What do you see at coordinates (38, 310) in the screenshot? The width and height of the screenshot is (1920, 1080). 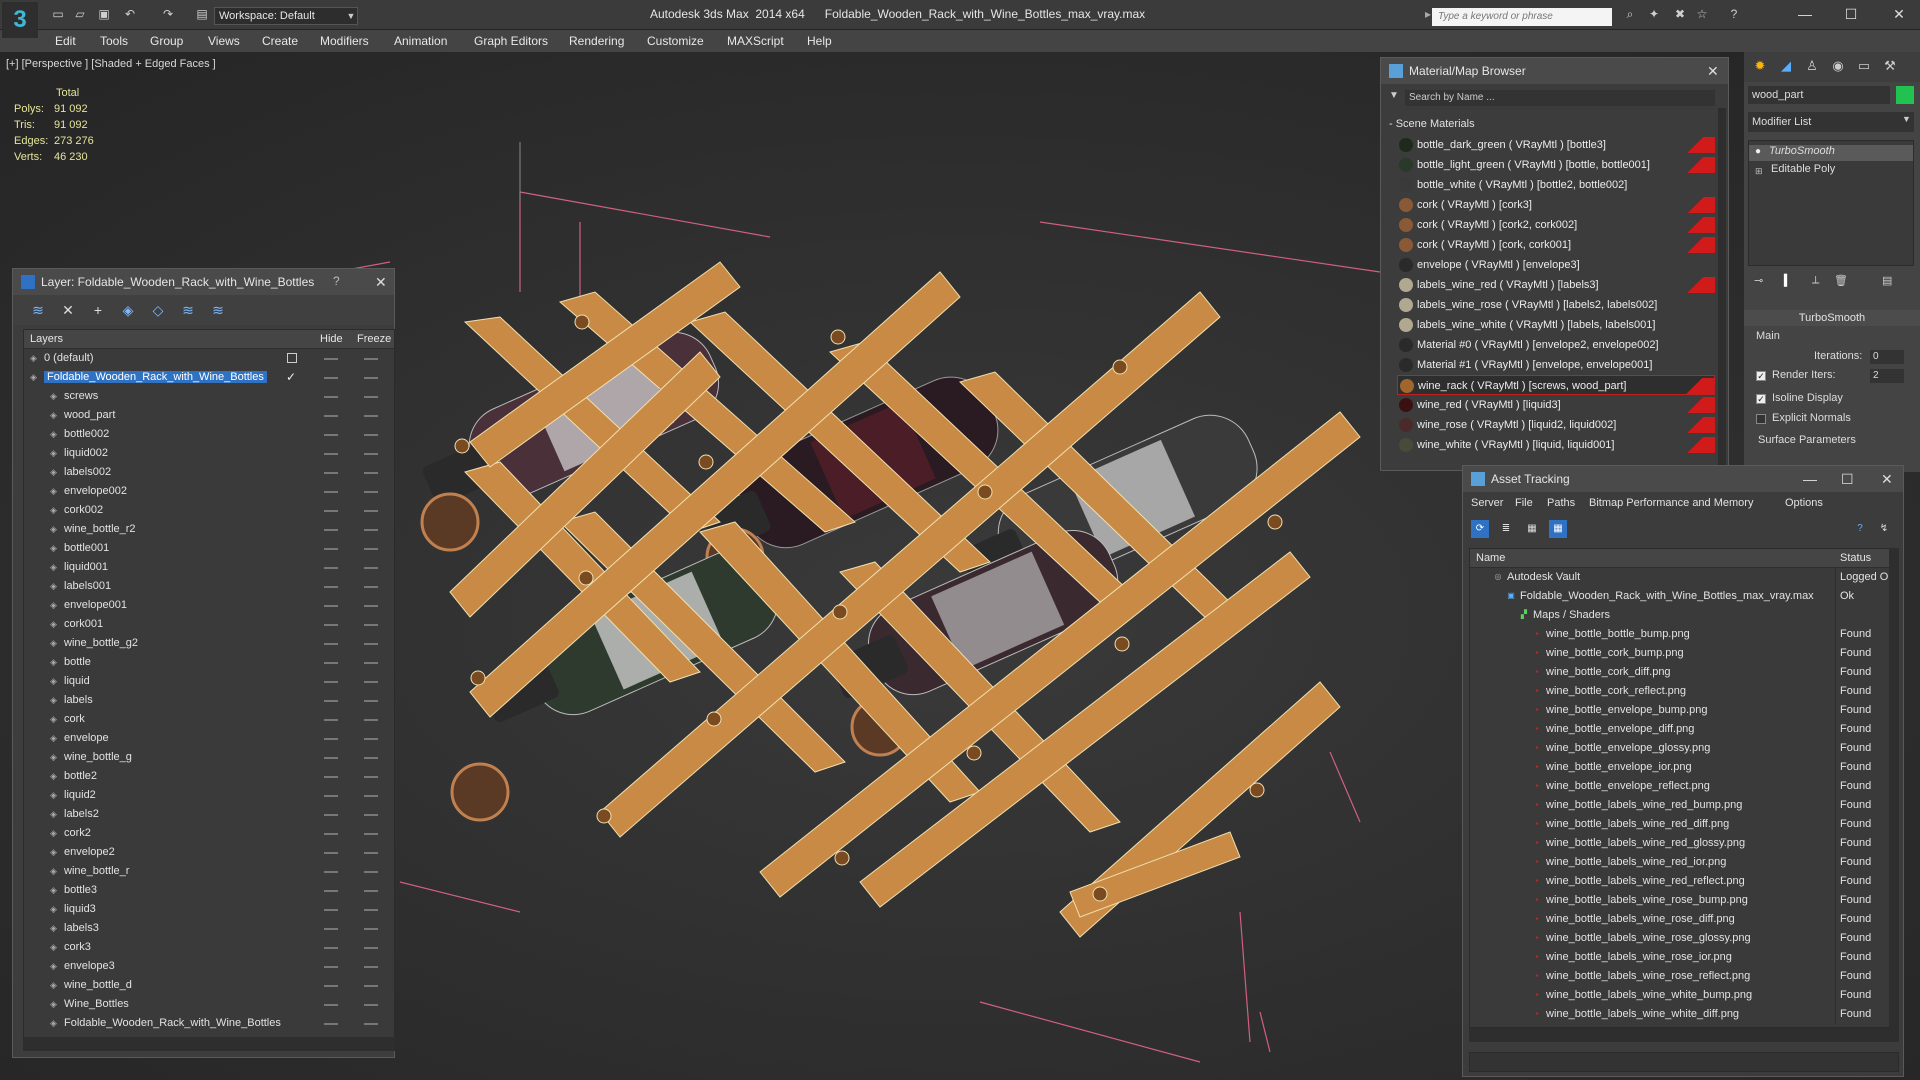 I see `new-layer-icon: ≋` at bounding box center [38, 310].